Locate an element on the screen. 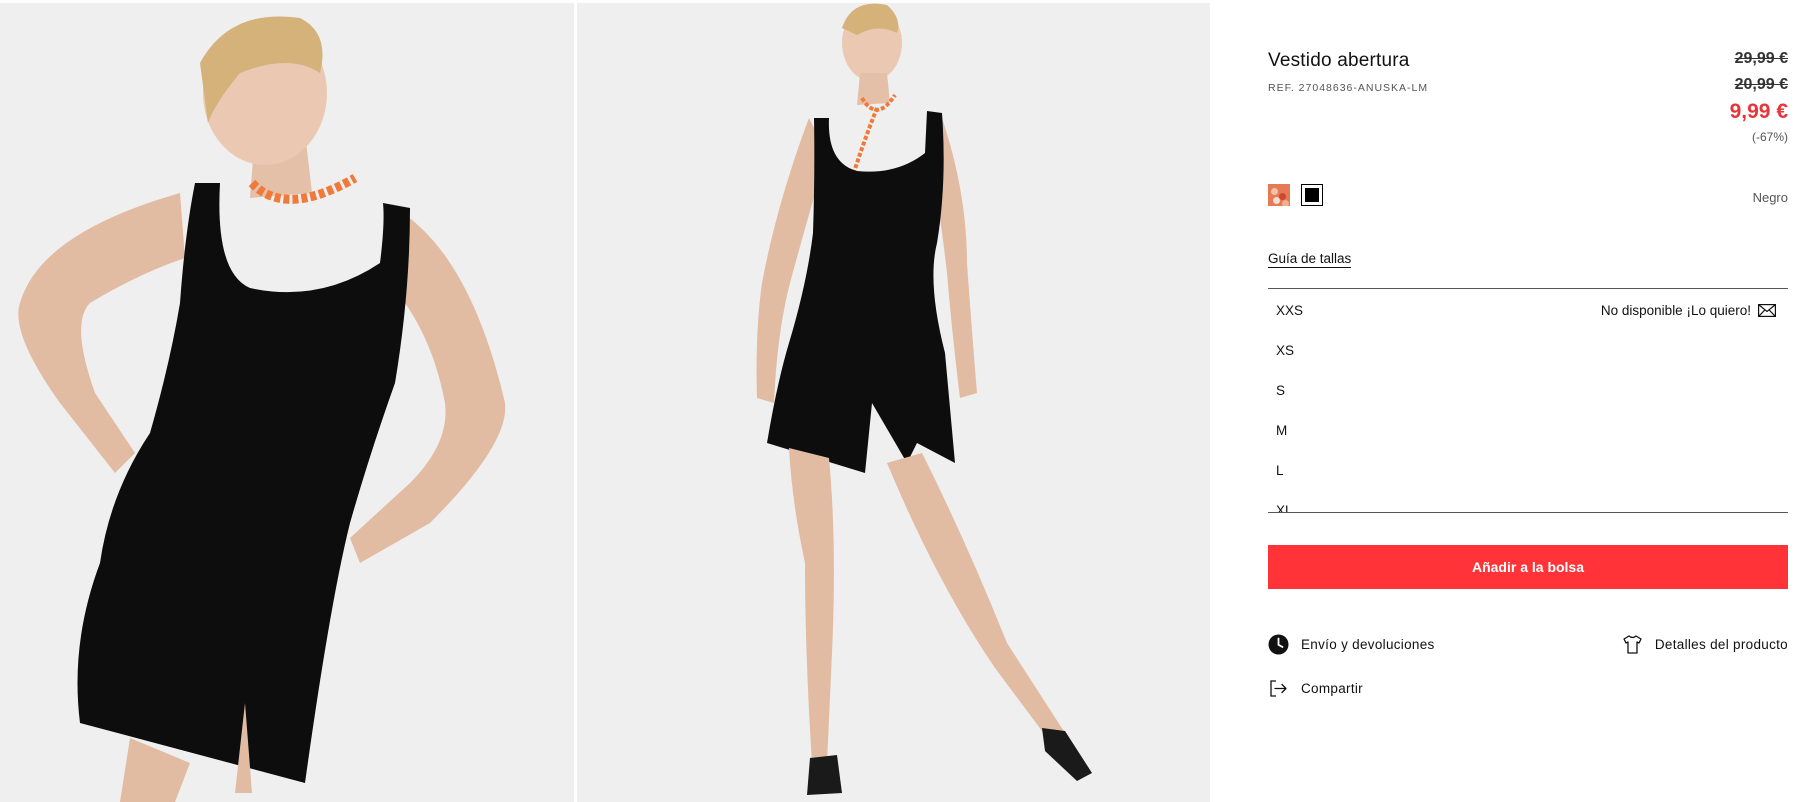  size-option-xl: XL is located at coordinates (1528, 501).